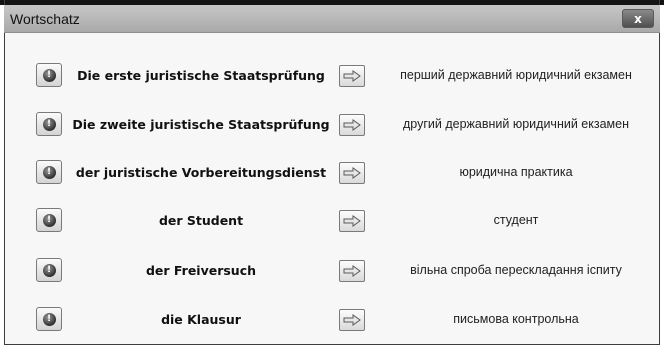  Describe the element at coordinates (516, 319) in the screenshot. I see `ukrainian-translation: письмова контрольна` at that location.